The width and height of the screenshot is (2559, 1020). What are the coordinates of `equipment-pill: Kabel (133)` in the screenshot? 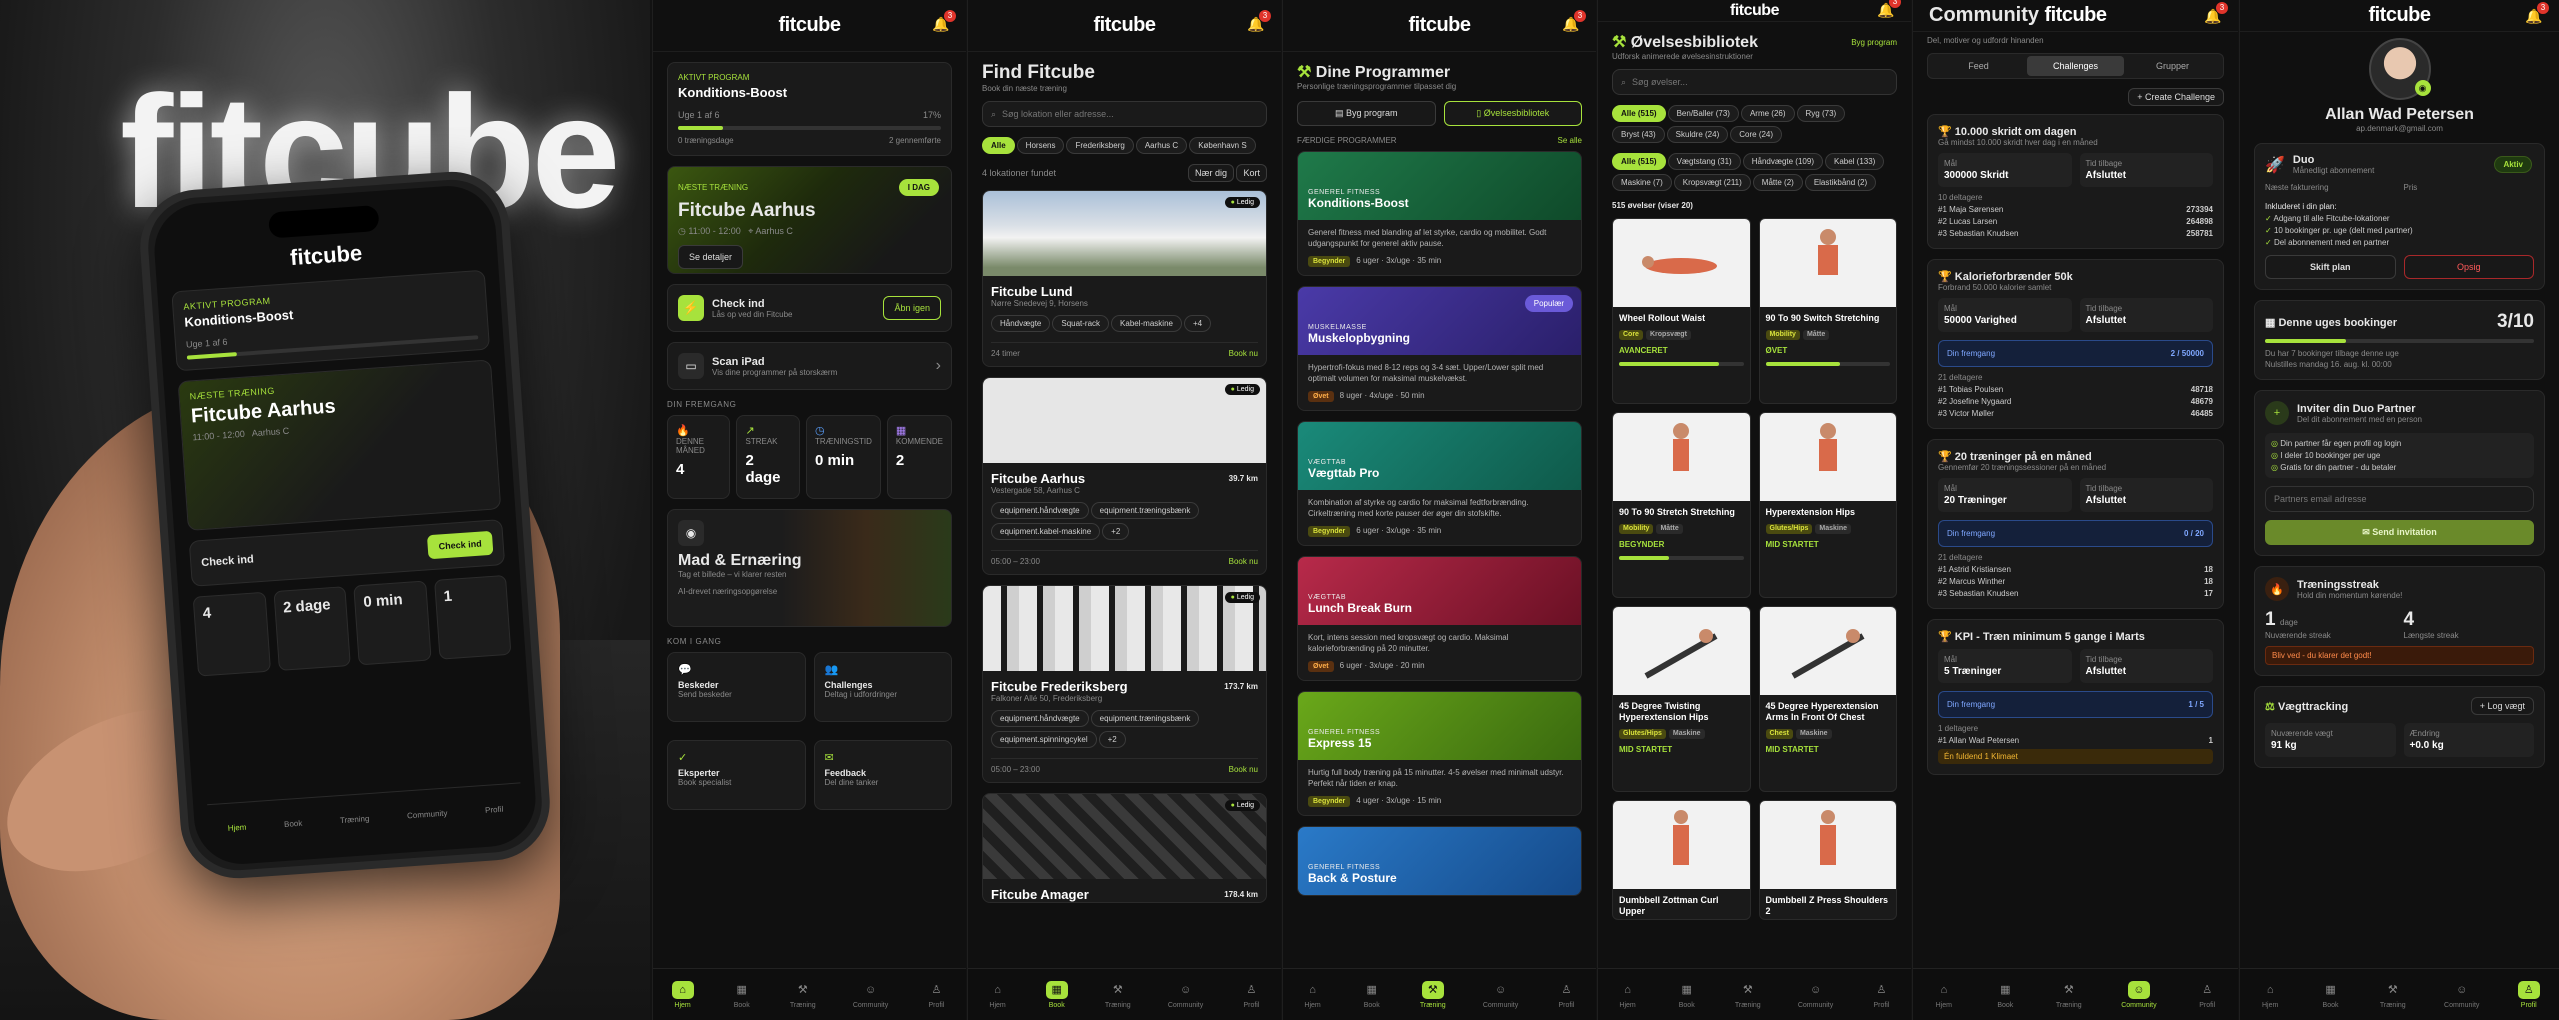 It's located at (1854, 161).